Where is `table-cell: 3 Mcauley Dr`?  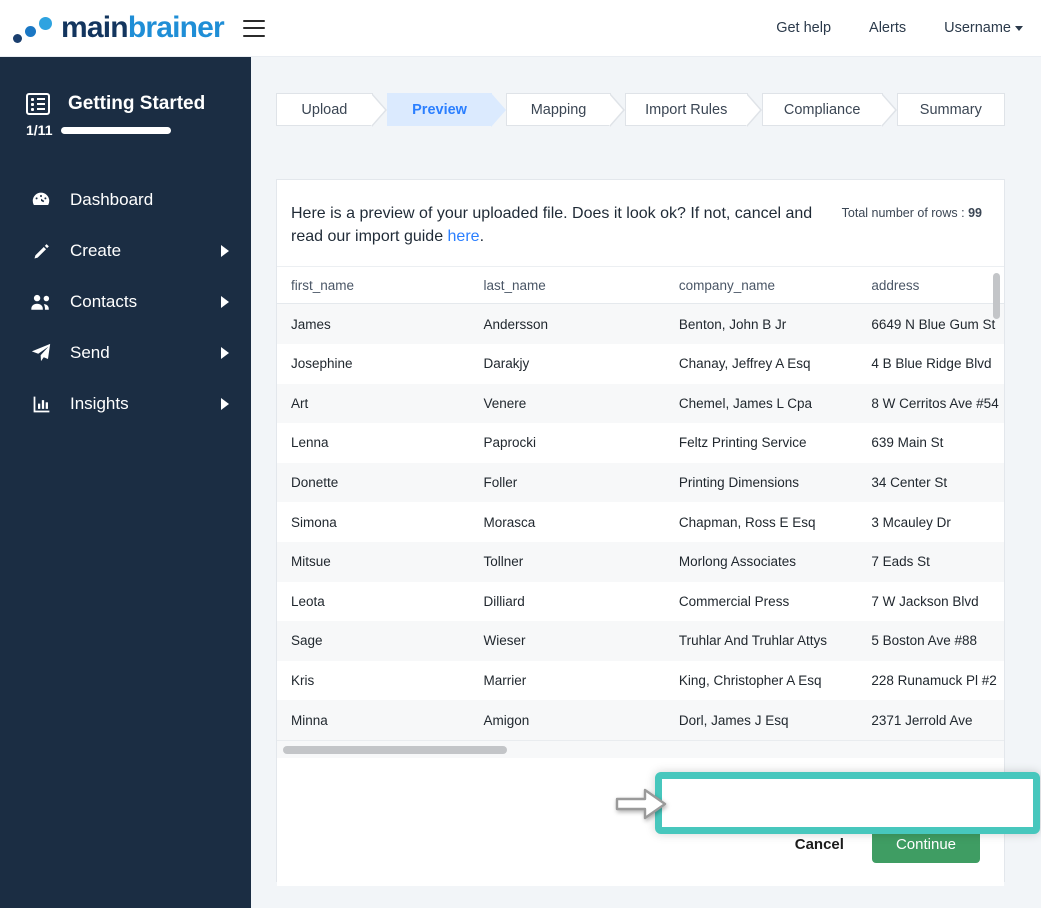 table-cell: 3 Mcauley Dr is located at coordinates (911, 522).